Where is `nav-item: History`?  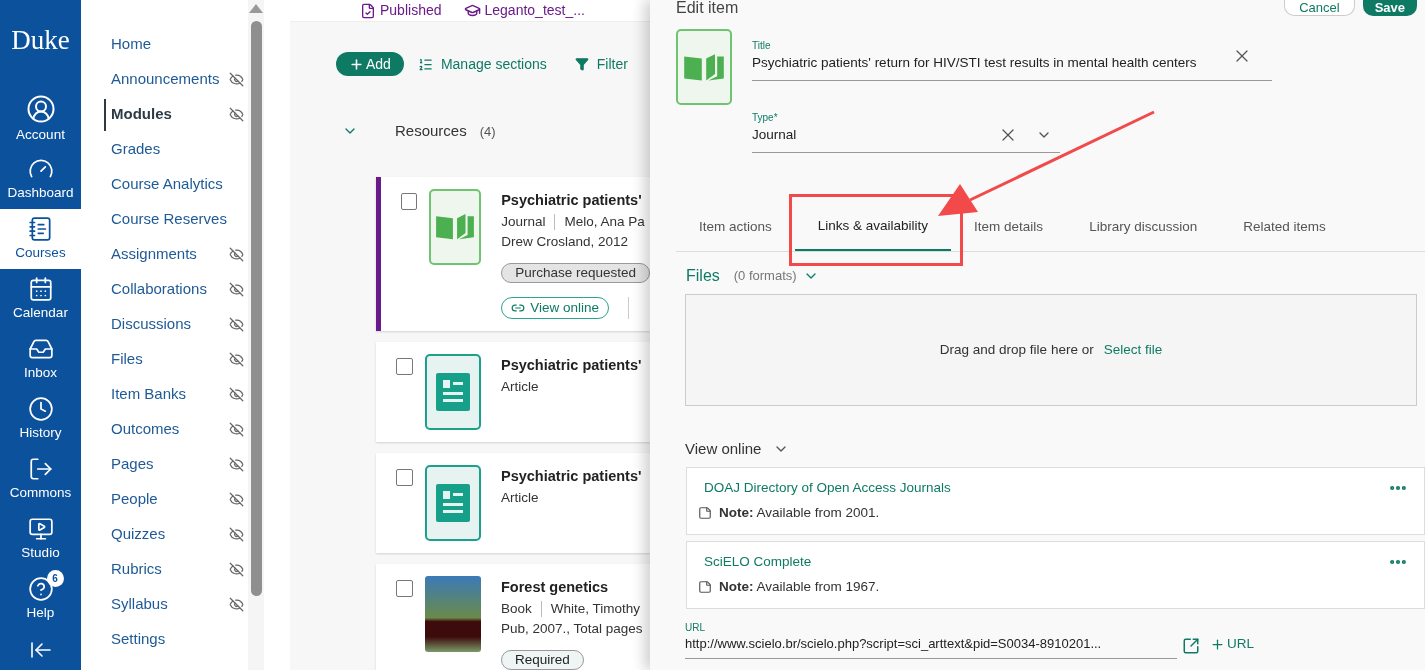
nav-item: History is located at coordinates (40, 419).